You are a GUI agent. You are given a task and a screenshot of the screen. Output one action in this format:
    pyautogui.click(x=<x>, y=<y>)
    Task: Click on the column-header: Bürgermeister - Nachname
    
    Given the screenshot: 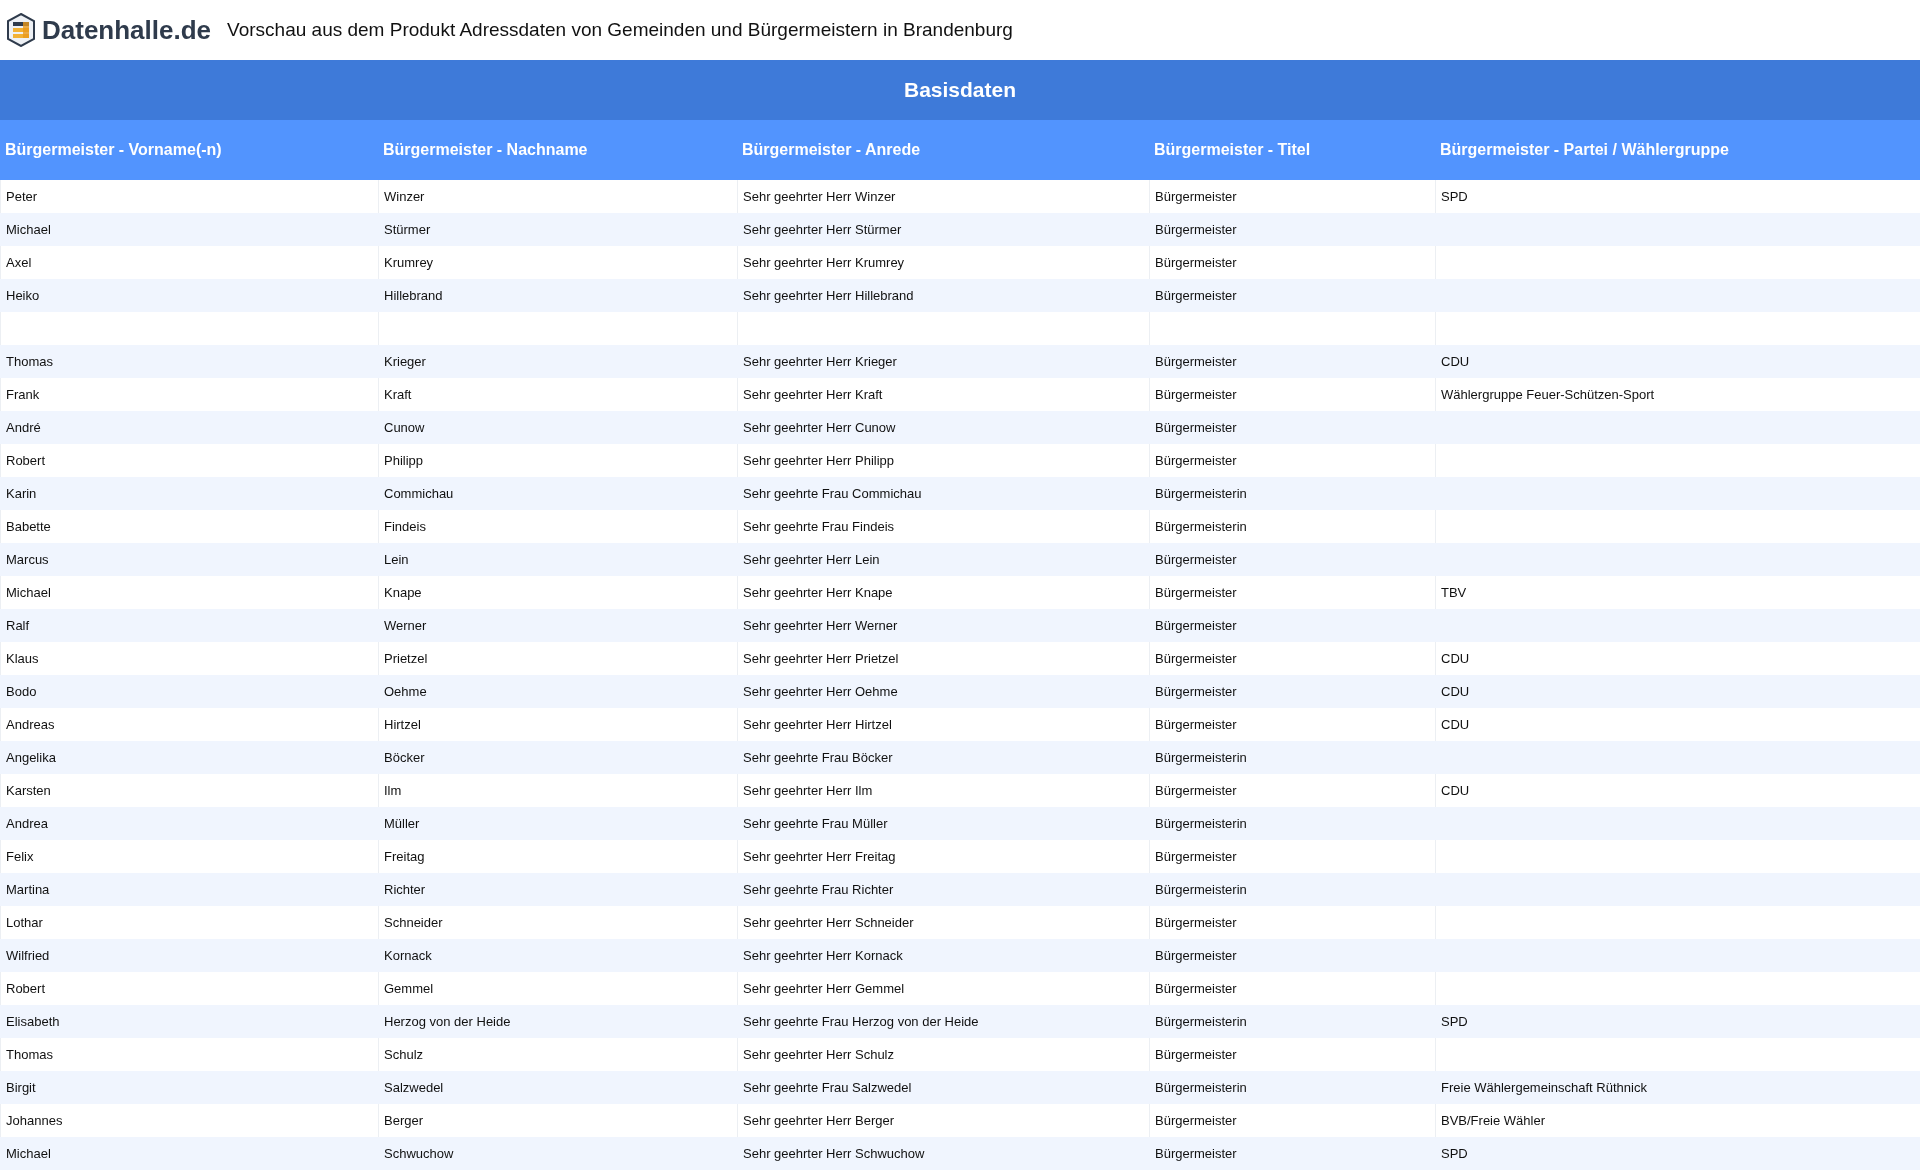 What is the action you would take?
    pyautogui.click(x=557, y=150)
    